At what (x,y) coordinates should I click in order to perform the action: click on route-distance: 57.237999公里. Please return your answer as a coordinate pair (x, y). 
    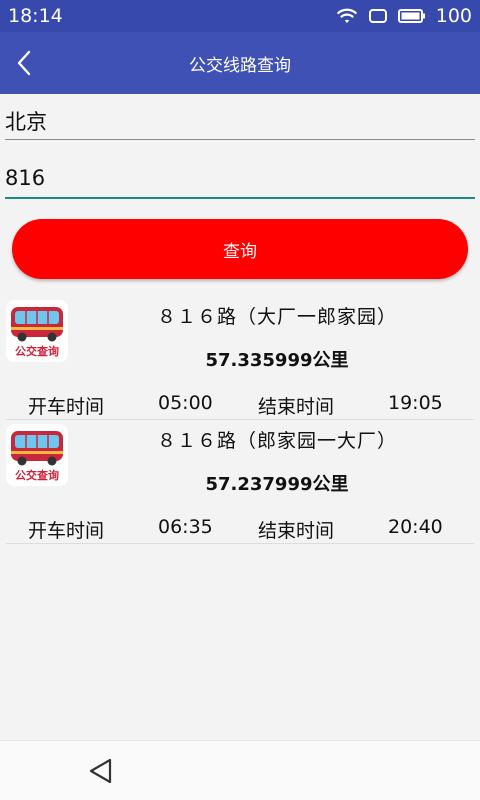
    Looking at the image, I should click on (277, 484).